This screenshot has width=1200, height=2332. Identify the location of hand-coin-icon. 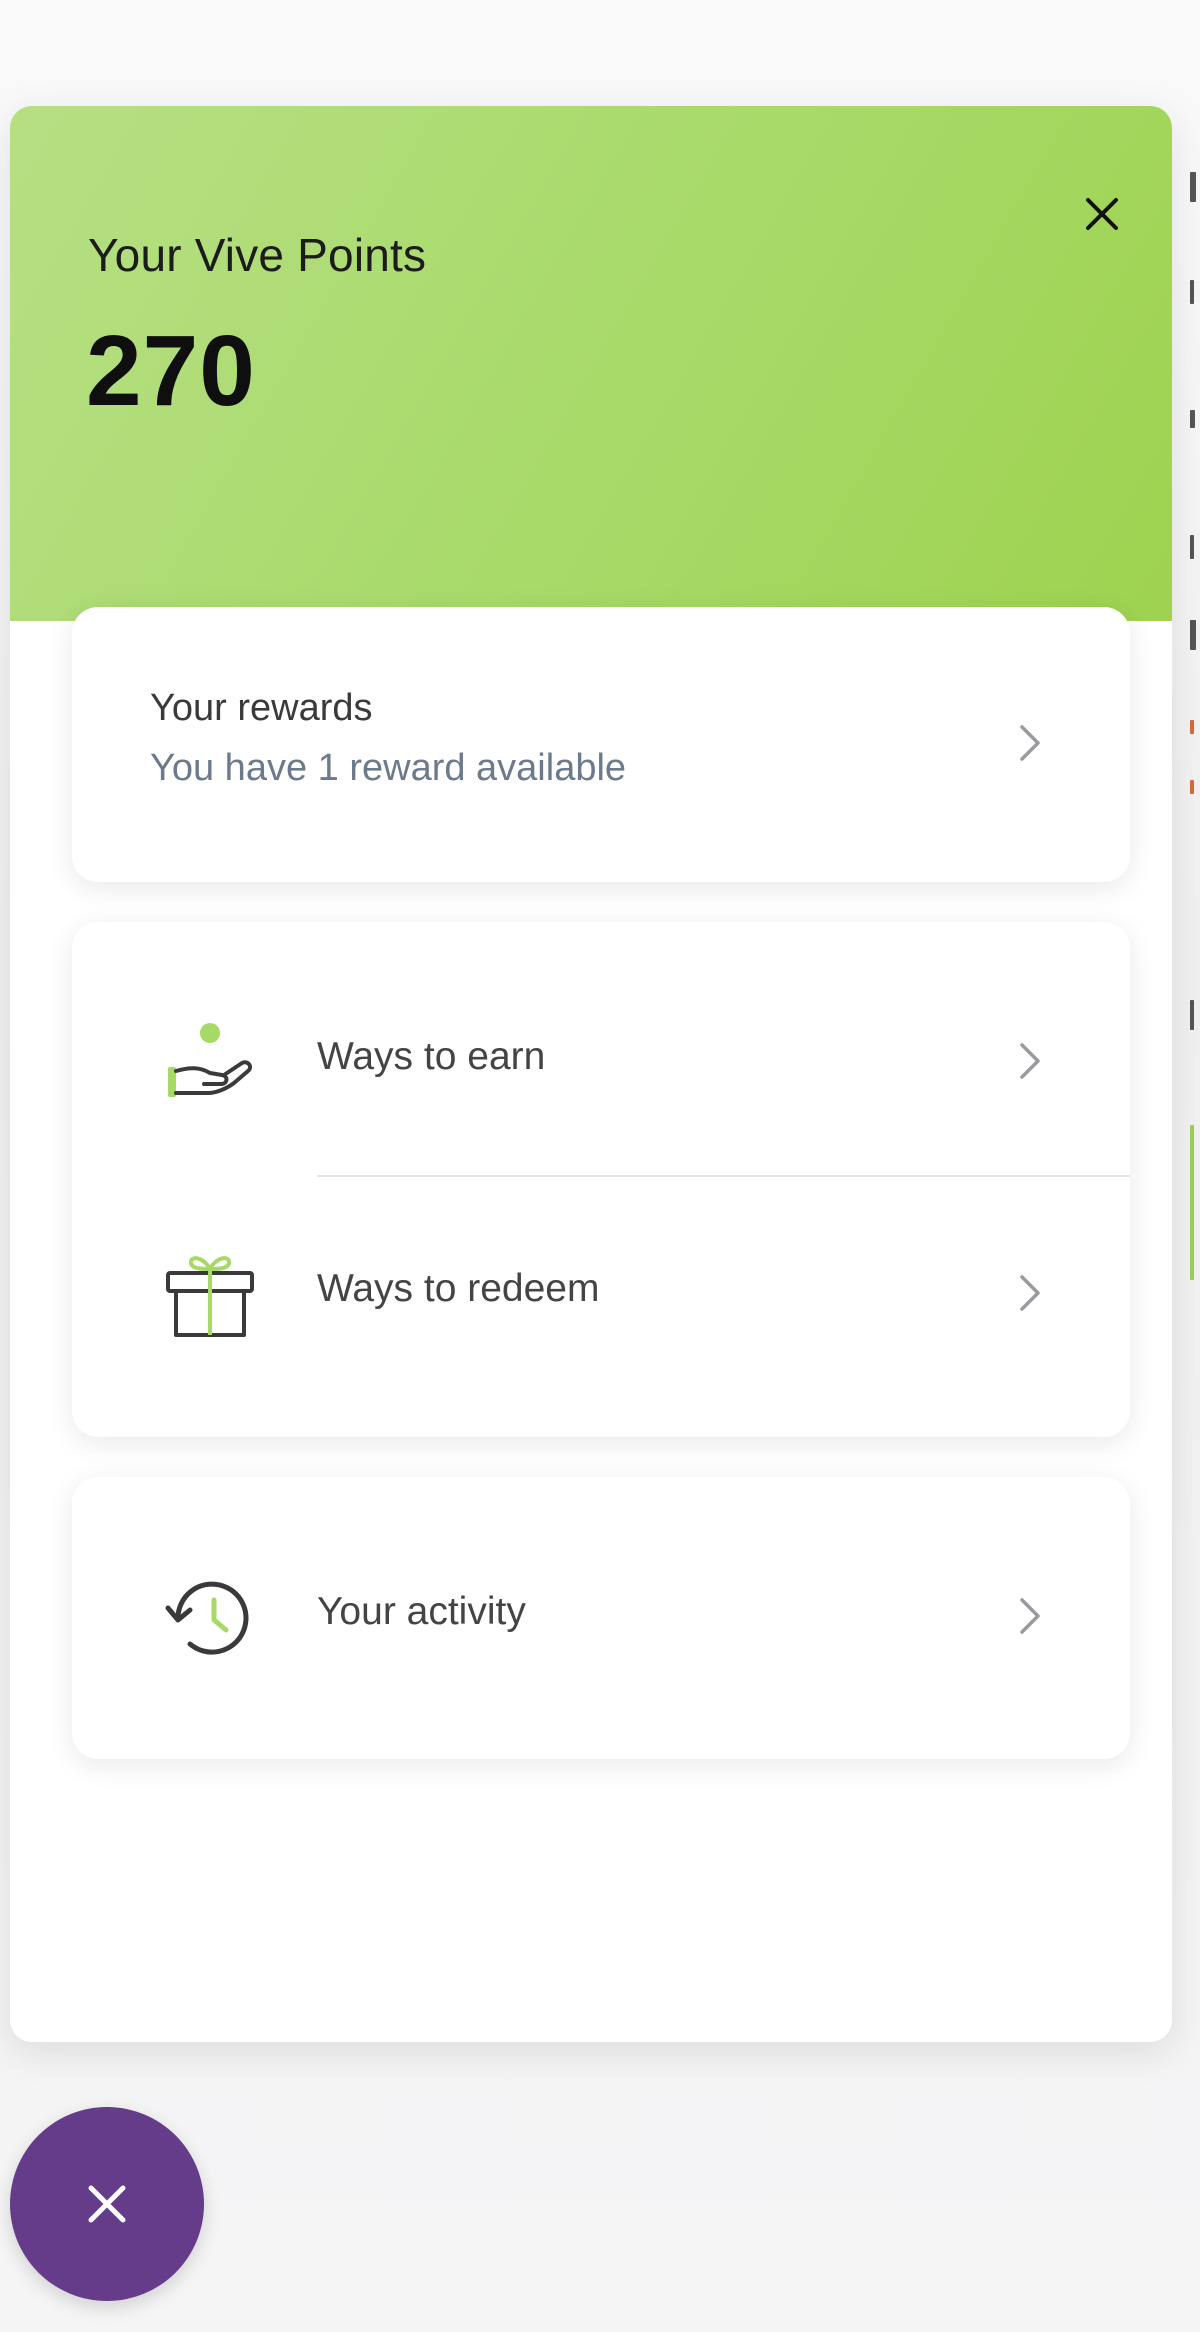
(210, 1060).